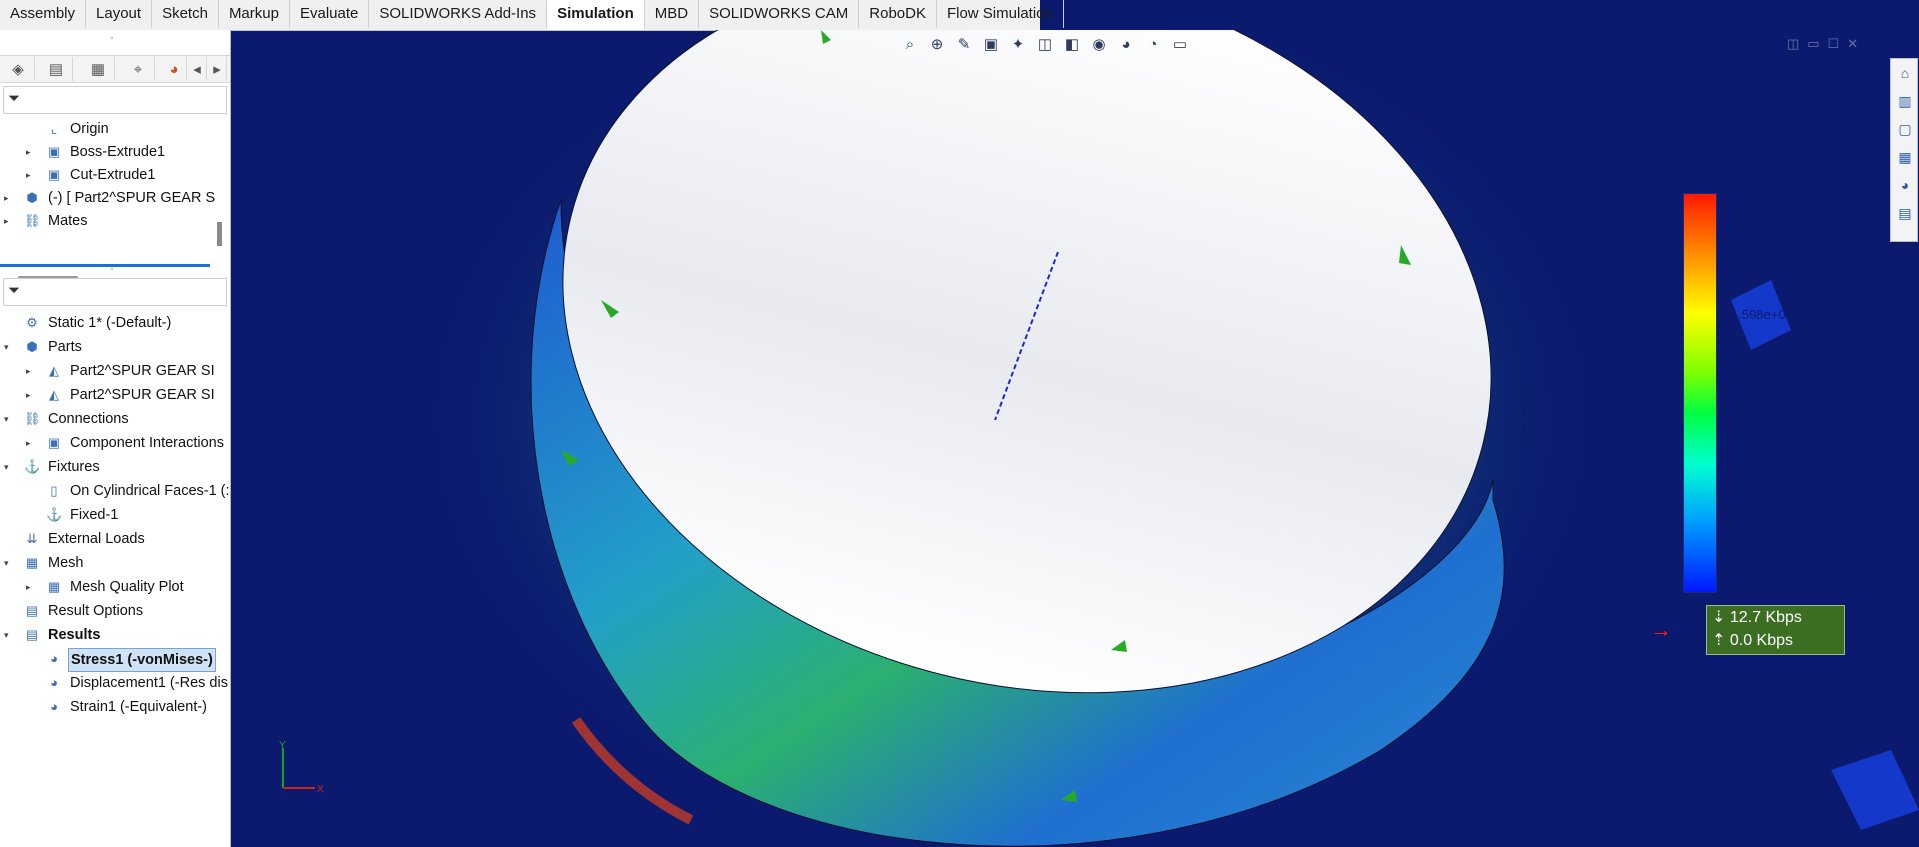 This screenshot has width=1919, height=847. What do you see at coordinates (1762, 594) in the screenshot?
I see `legend-tick-label: 0.000e+00` at bounding box center [1762, 594].